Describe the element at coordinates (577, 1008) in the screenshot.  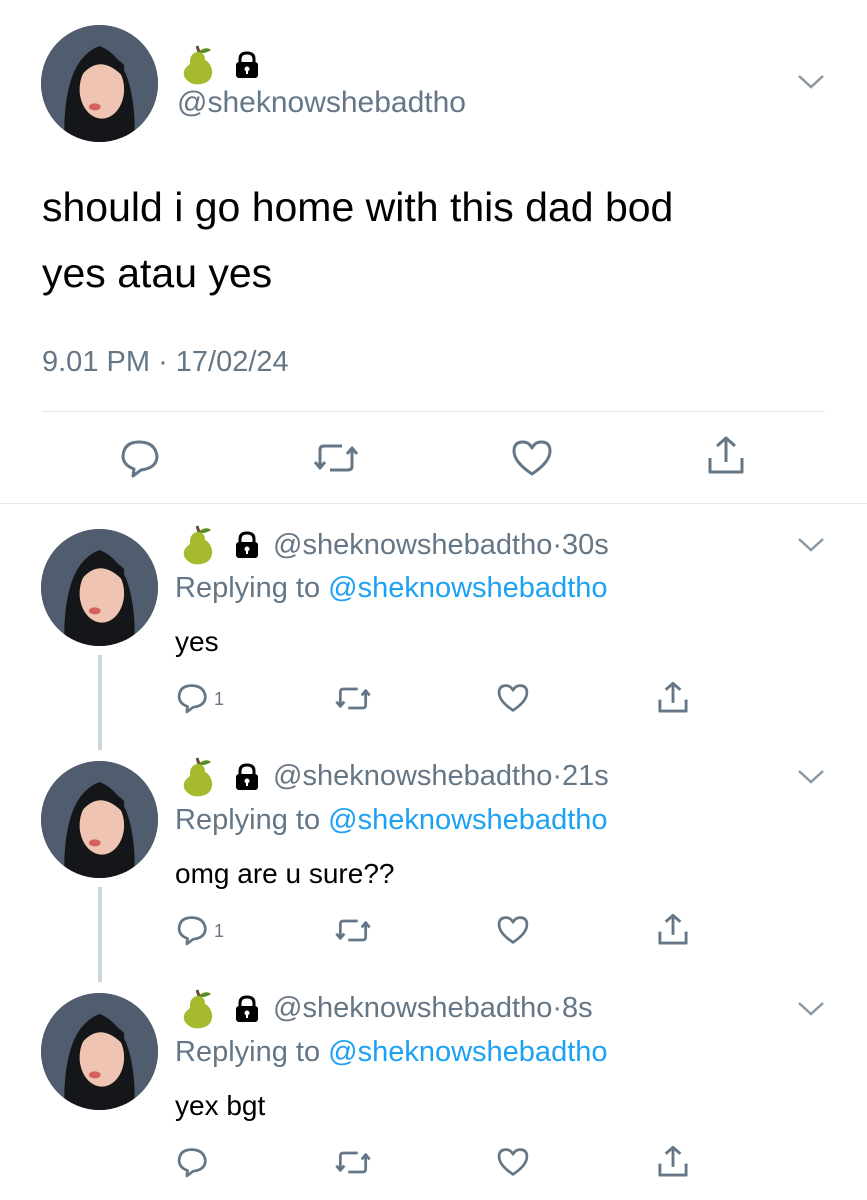
I see `tweet-age: 8s` at that location.